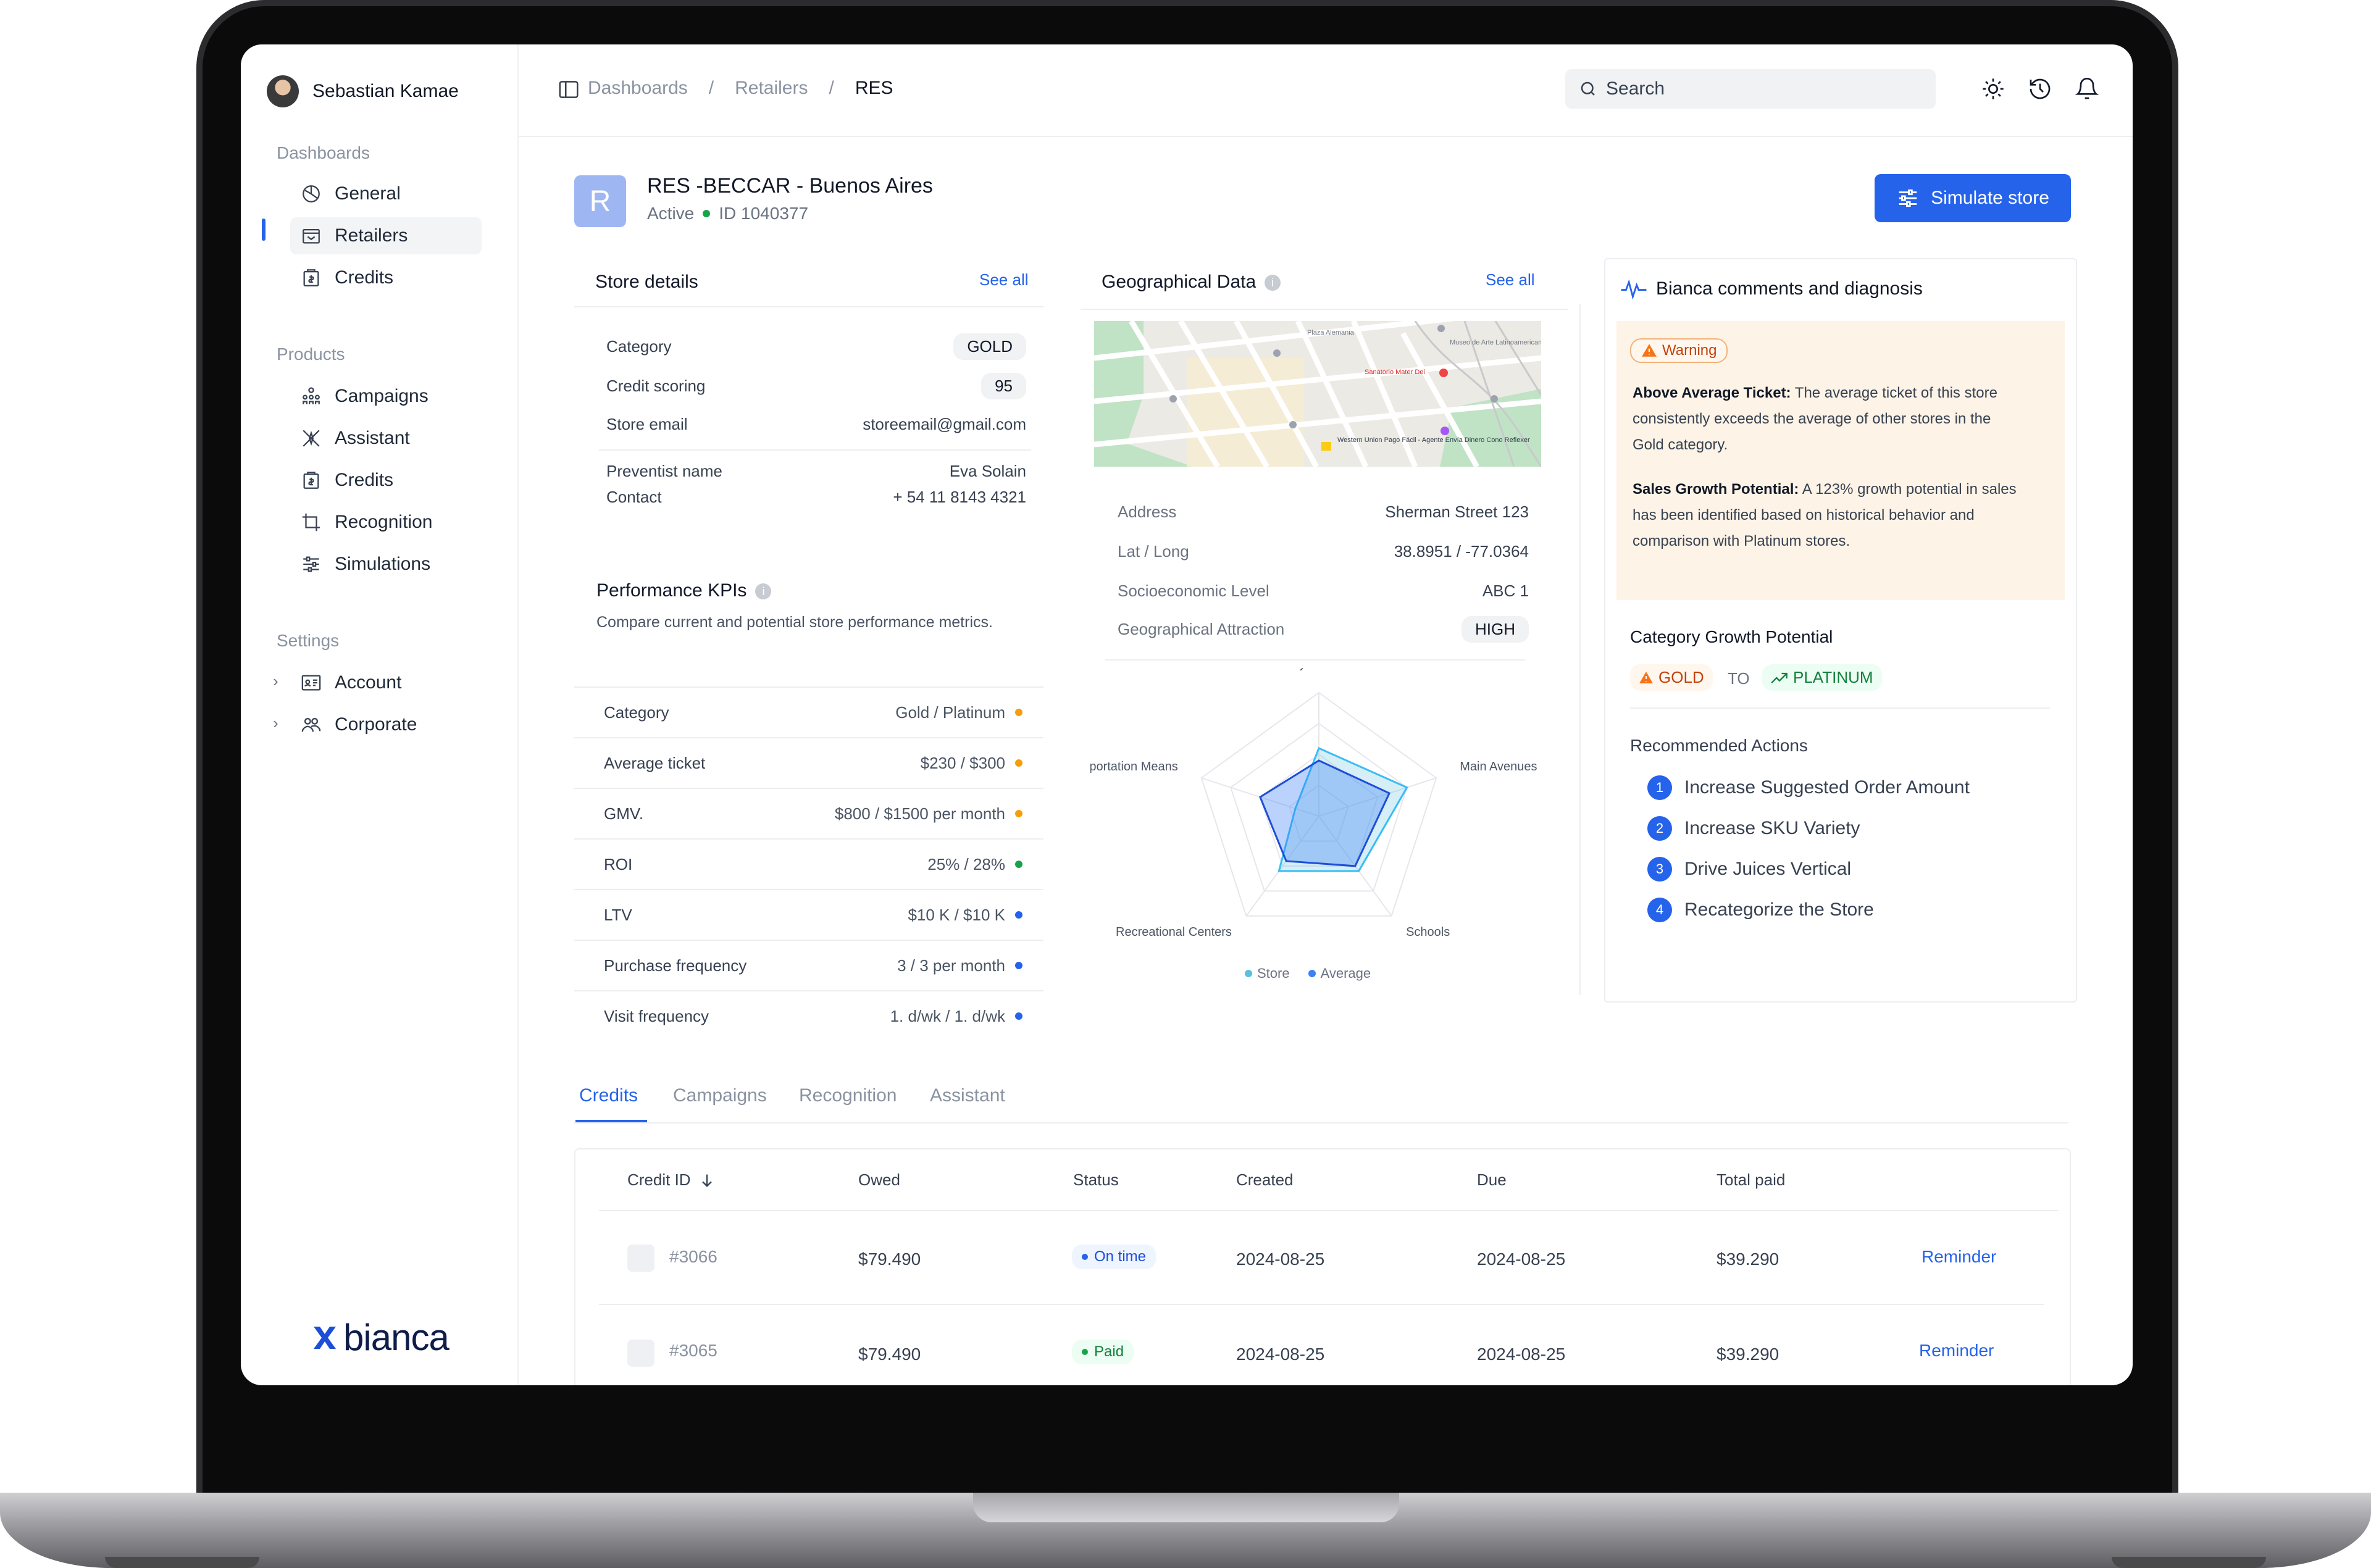  What do you see at coordinates (1719, 745) in the screenshot?
I see `recommended-title: Recommended Actions` at bounding box center [1719, 745].